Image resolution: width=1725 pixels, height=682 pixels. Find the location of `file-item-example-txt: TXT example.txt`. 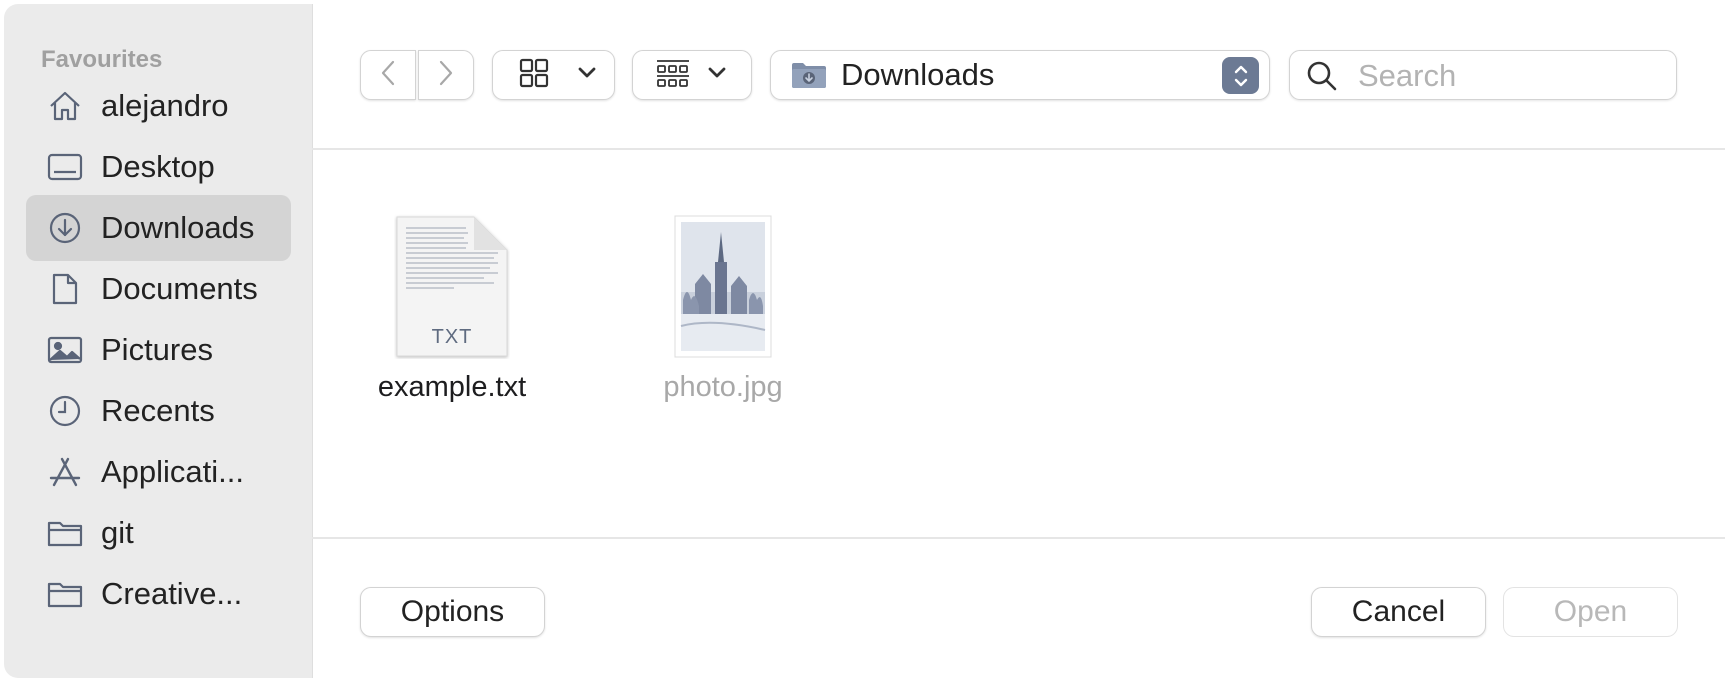

file-item-example-txt: TXT example.txt is located at coordinates (452, 309).